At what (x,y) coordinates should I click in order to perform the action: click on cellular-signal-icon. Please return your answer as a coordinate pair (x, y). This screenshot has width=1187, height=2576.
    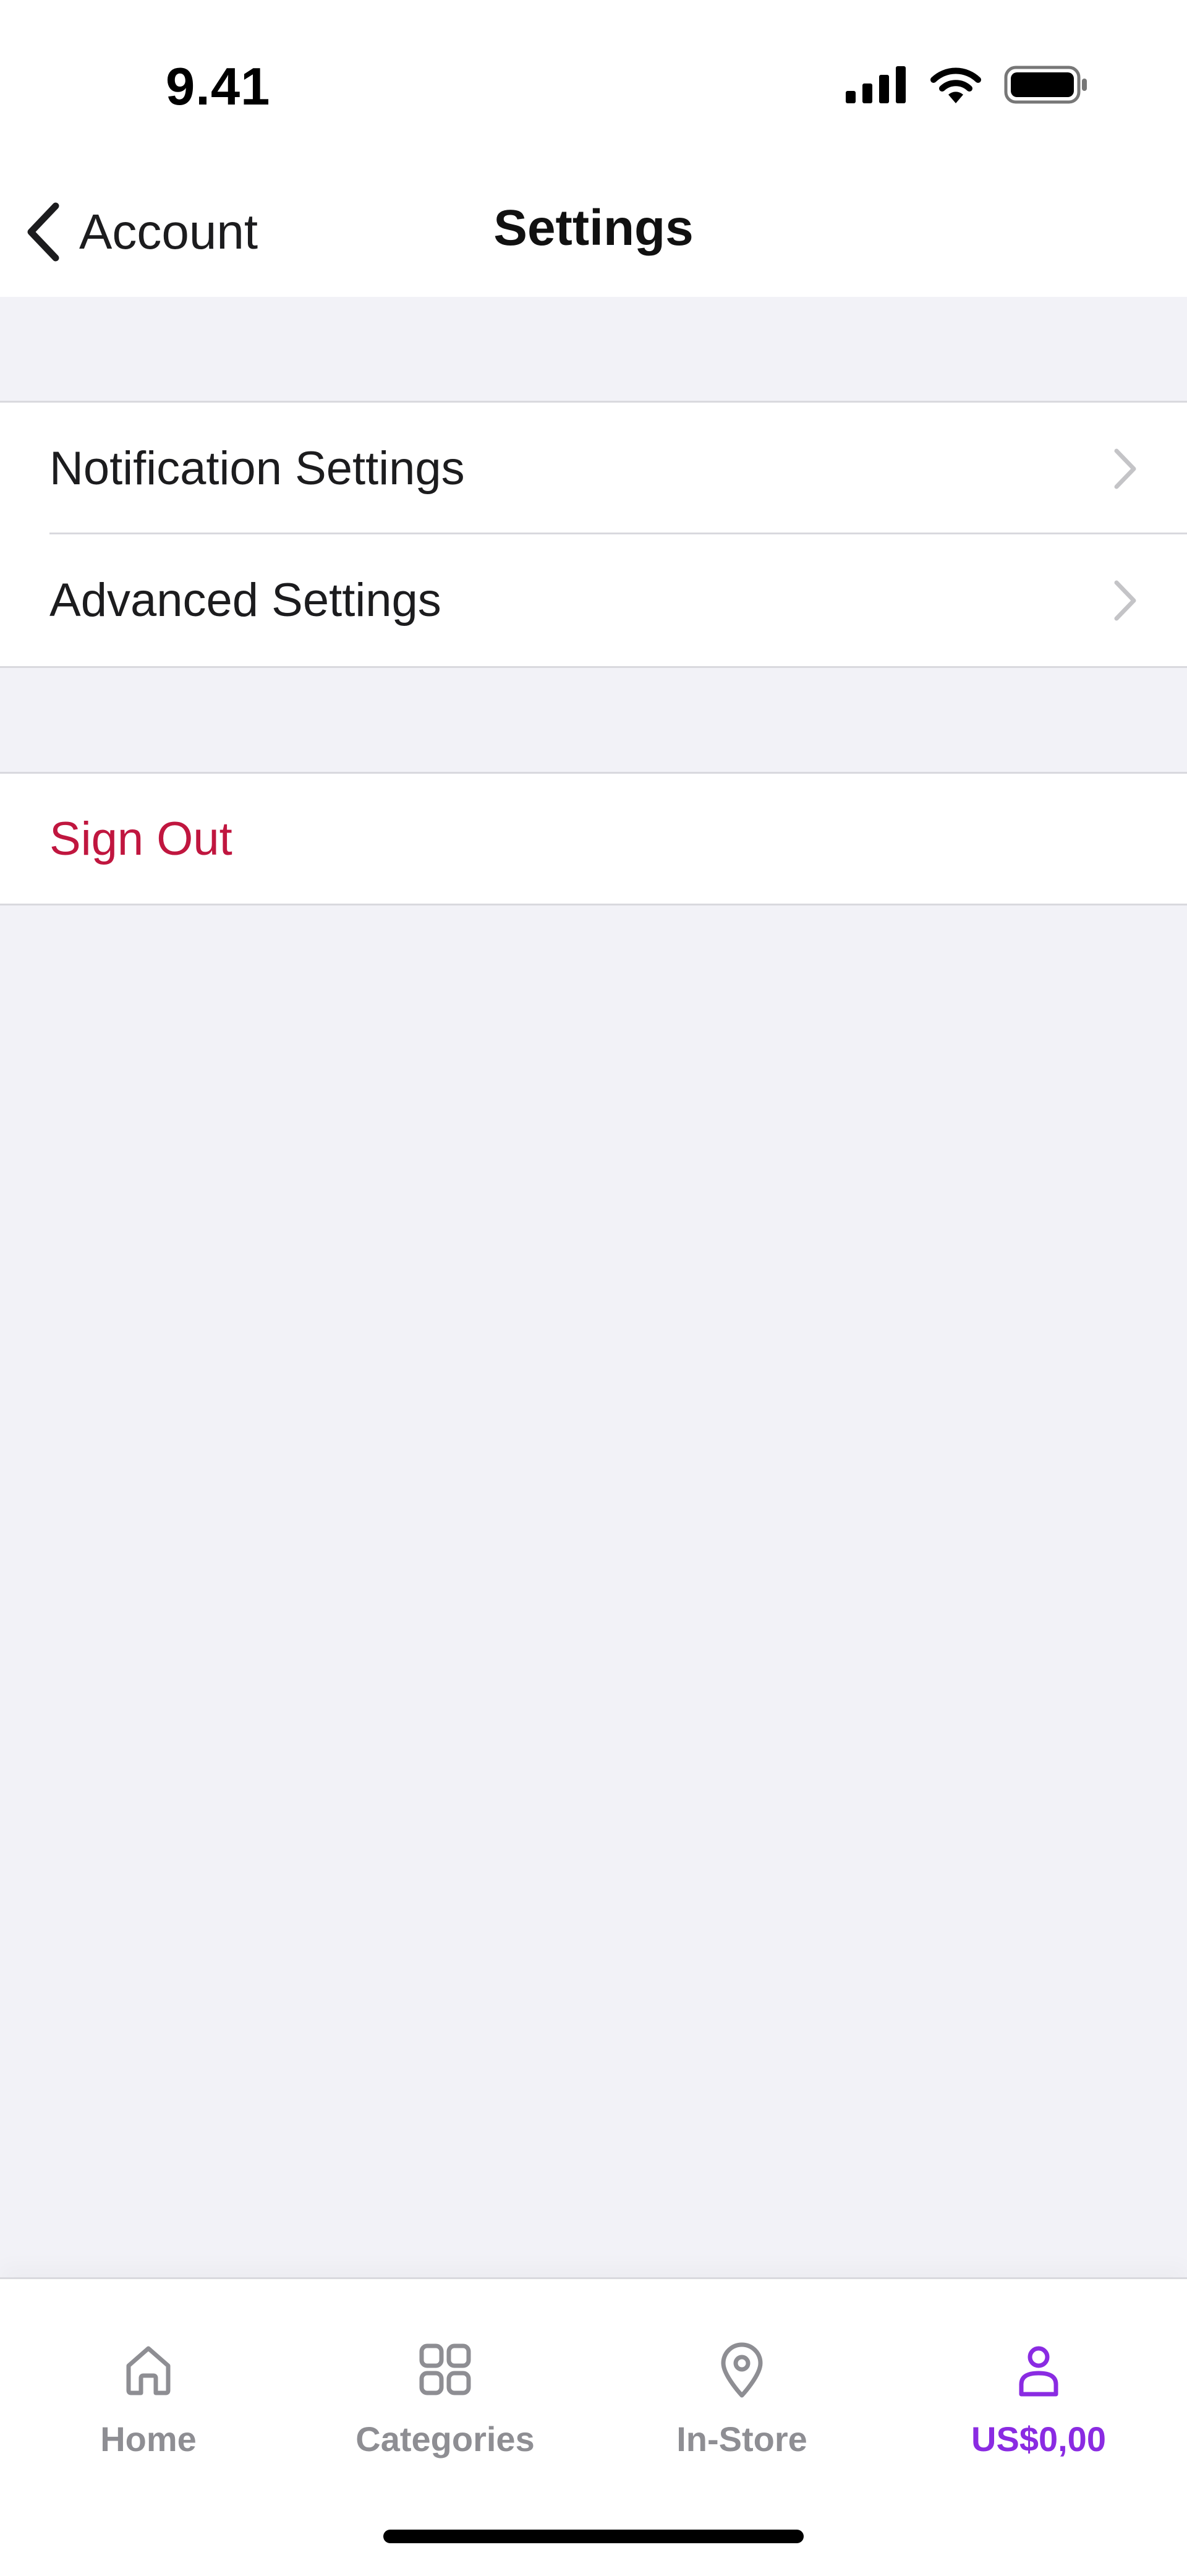
    Looking at the image, I should click on (876, 84).